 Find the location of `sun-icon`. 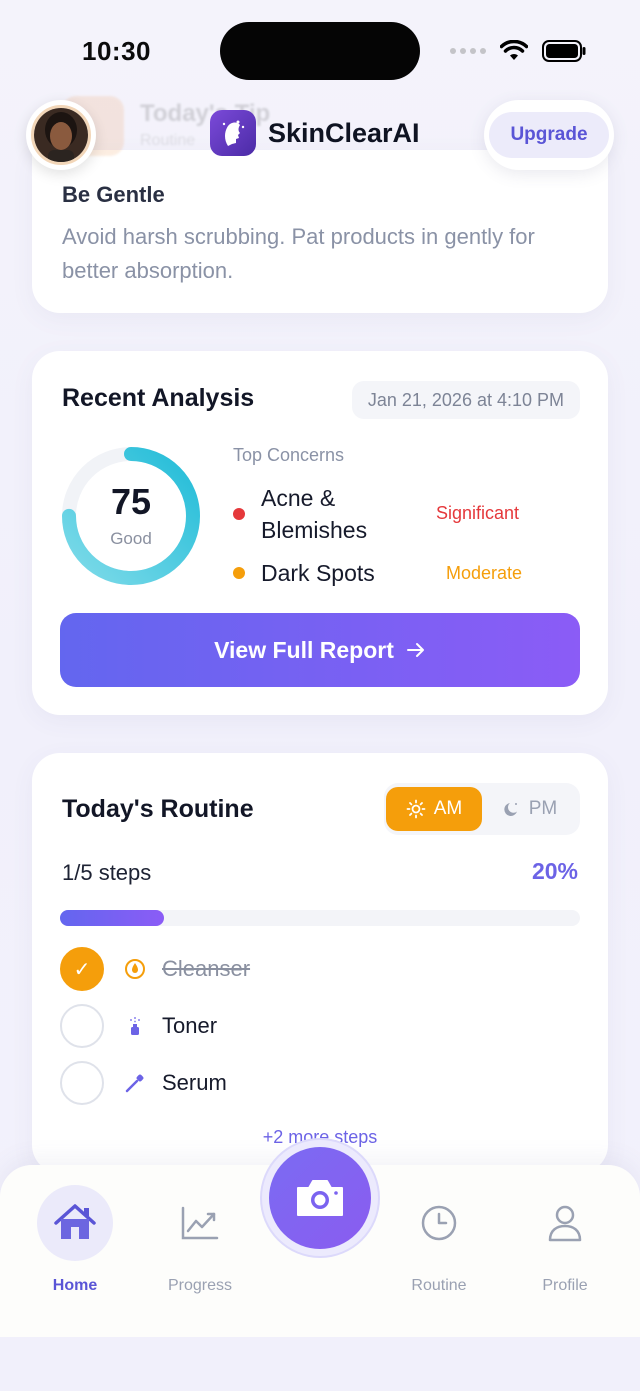

sun-icon is located at coordinates (416, 809).